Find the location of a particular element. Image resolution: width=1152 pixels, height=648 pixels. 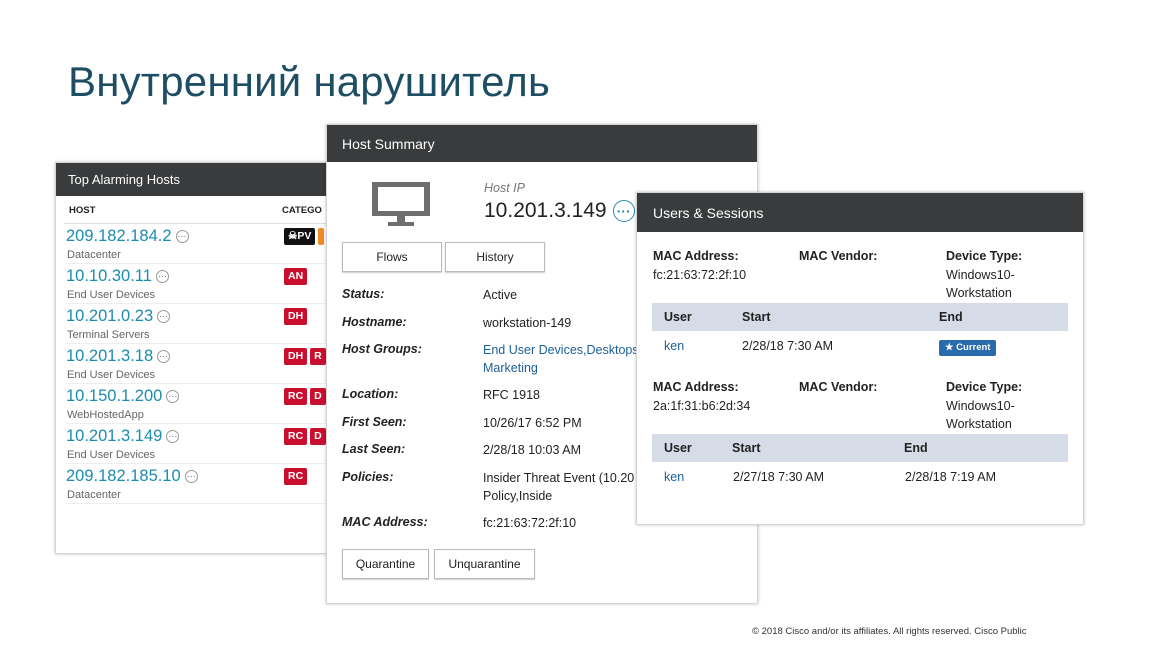

host-ip-text: 10.201.3.149 is located at coordinates (114, 436).